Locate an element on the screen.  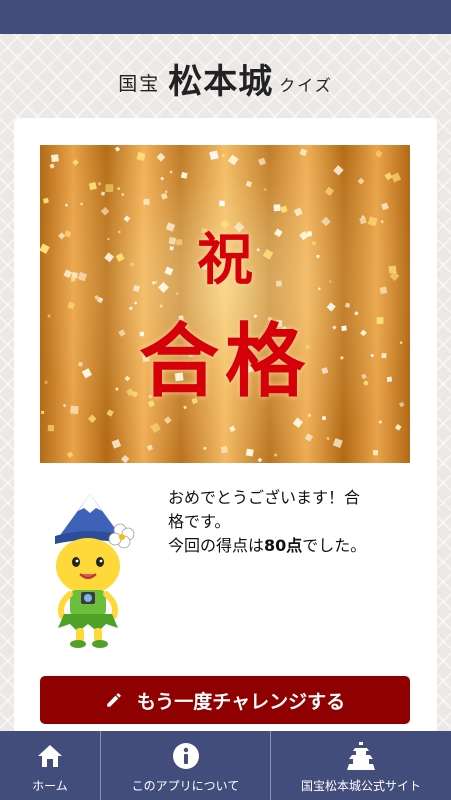
tab-official-site: 国宝松本城公式サイト is located at coordinates (360, 765).